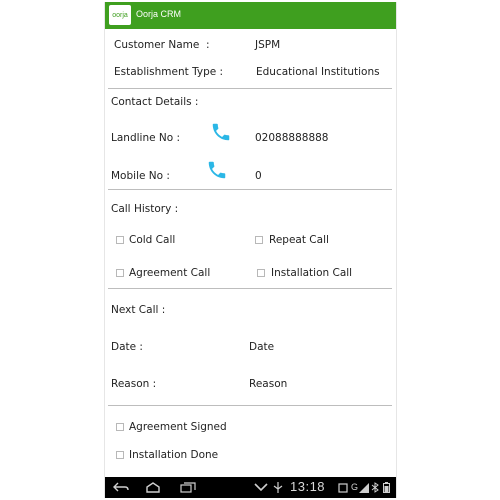  What do you see at coordinates (311, 273) in the screenshot?
I see `checkbox-label: Installation Call` at bounding box center [311, 273].